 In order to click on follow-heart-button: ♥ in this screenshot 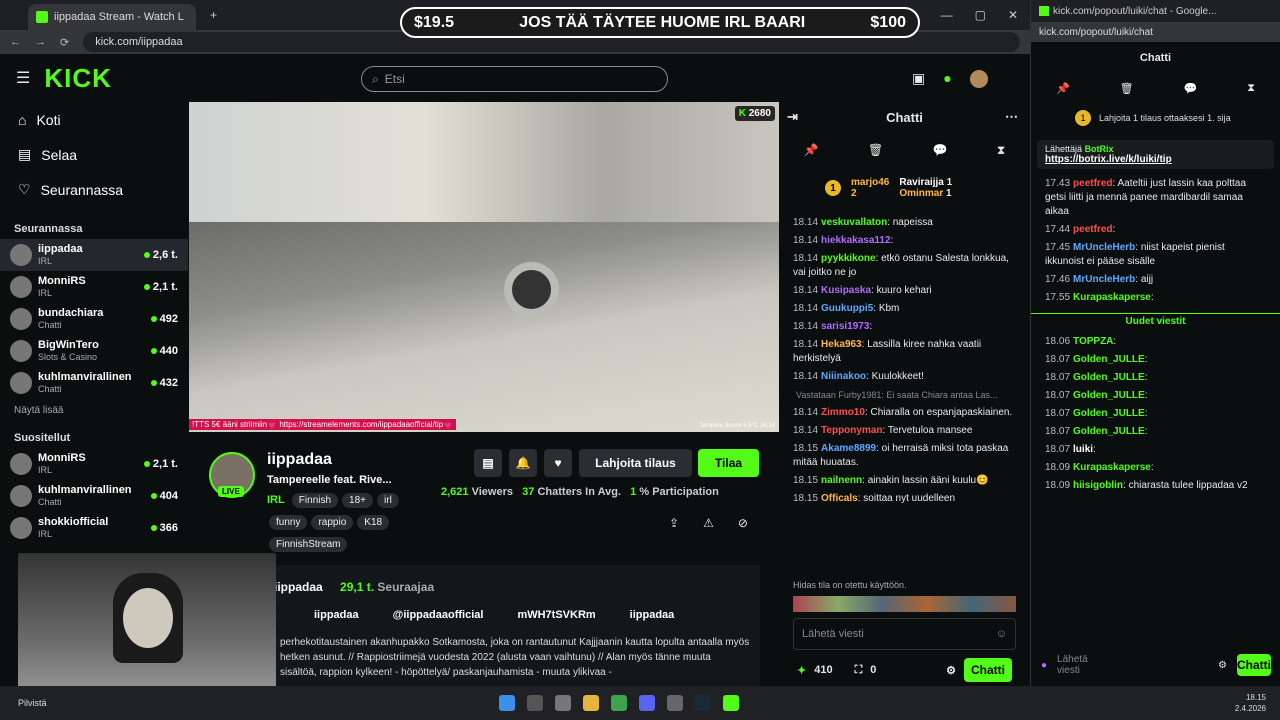, I will do `click(558, 463)`.